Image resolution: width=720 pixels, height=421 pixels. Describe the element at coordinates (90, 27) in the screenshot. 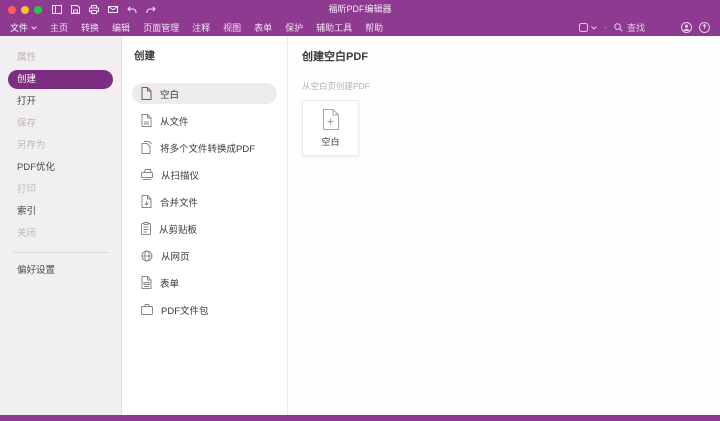

I see `menu-convert: 转换` at that location.